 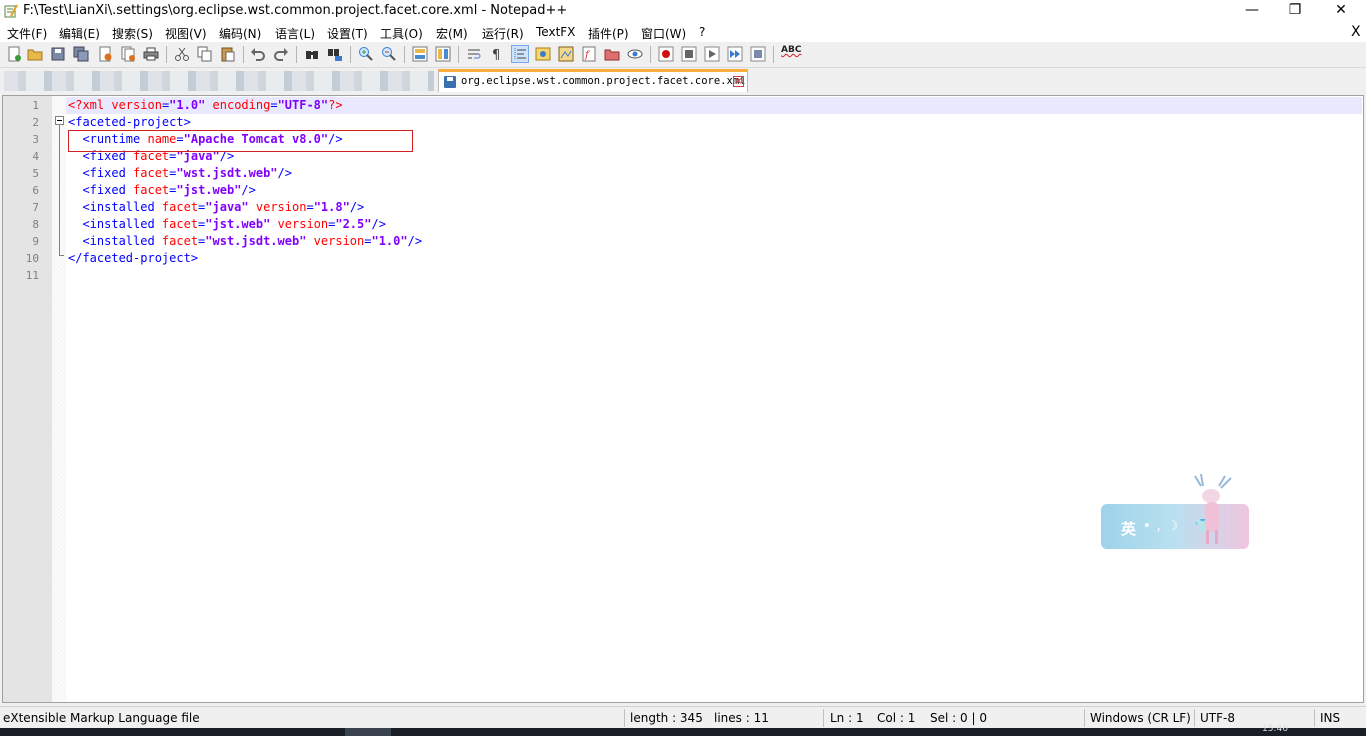 What do you see at coordinates (1175, 511) in the screenshot?
I see `ime-status-widget: 英 •,☽ 👕` at bounding box center [1175, 511].